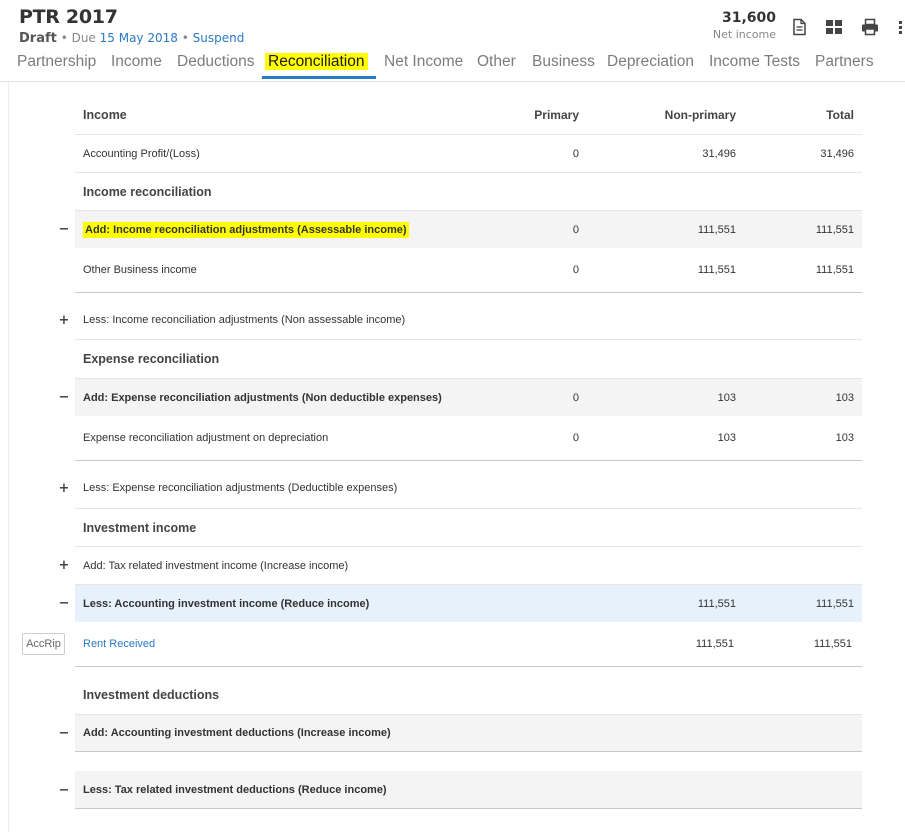 The height and width of the screenshot is (832, 905). What do you see at coordinates (78, 38) in the screenshot?
I see `due-prefix: • Due` at bounding box center [78, 38].